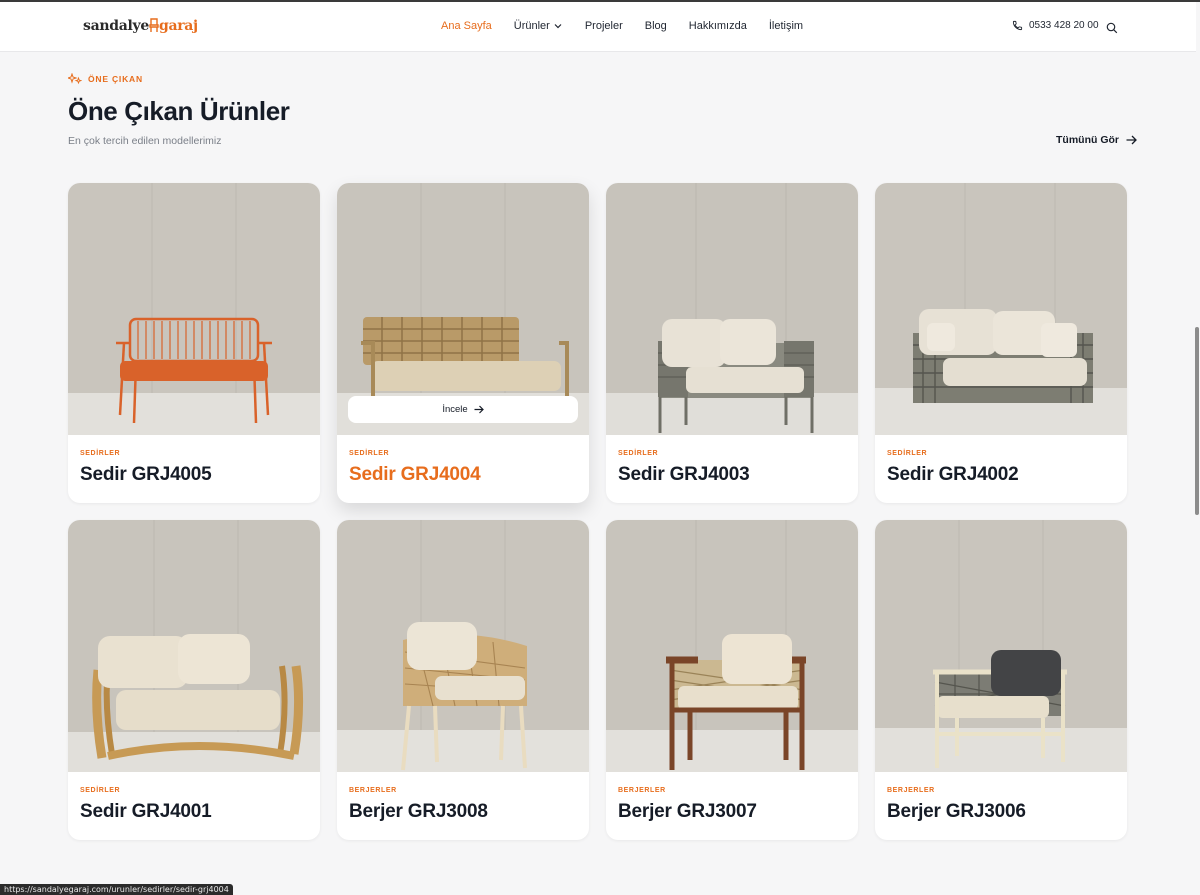  I want to click on nav-products: Ürünler, so click(538, 26).